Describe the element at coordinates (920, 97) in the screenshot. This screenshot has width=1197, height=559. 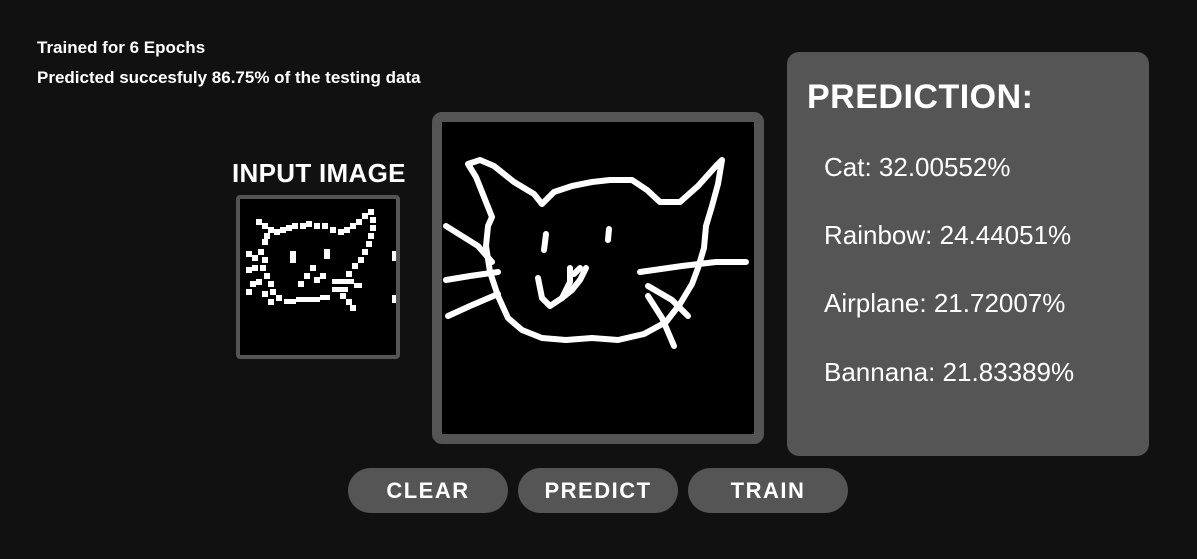
I see `prediction-title: PREDICTION:` at that location.